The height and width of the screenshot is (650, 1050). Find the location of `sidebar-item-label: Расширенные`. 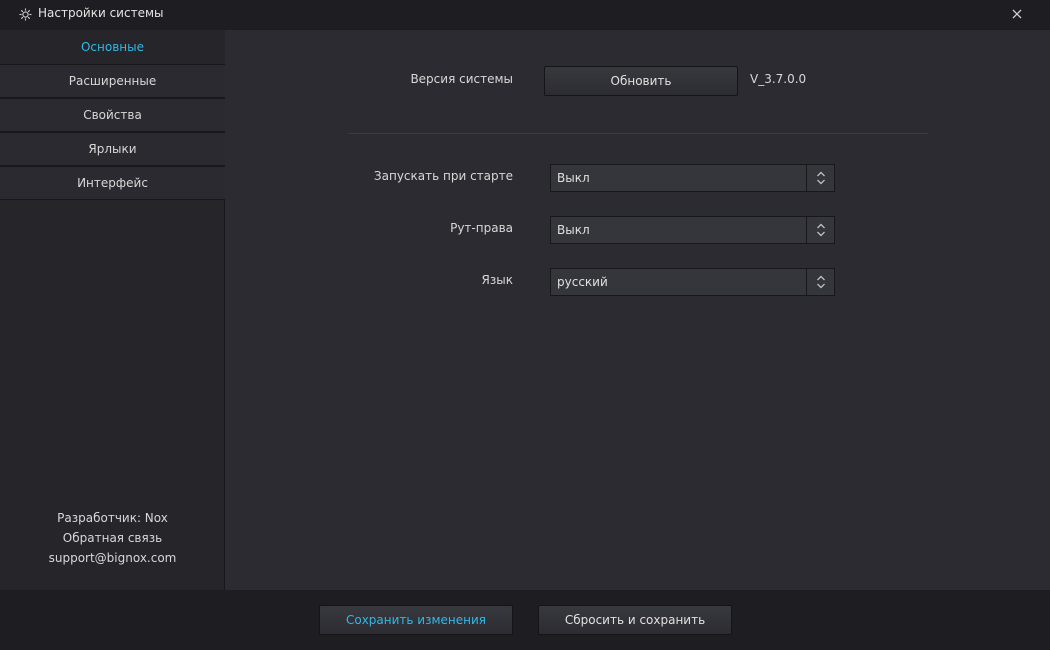

sidebar-item-label: Расширенные is located at coordinates (112, 81).